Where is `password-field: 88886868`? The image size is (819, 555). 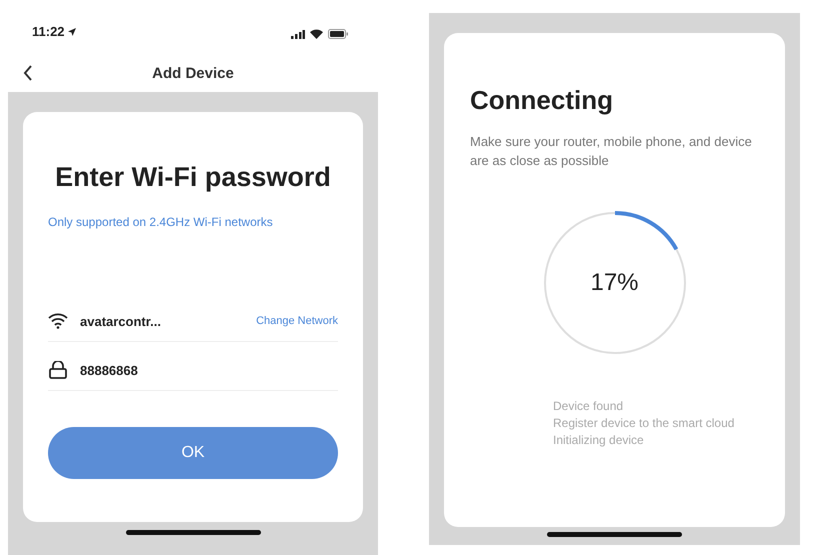
password-field: 88886868 is located at coordinates (209, 370).